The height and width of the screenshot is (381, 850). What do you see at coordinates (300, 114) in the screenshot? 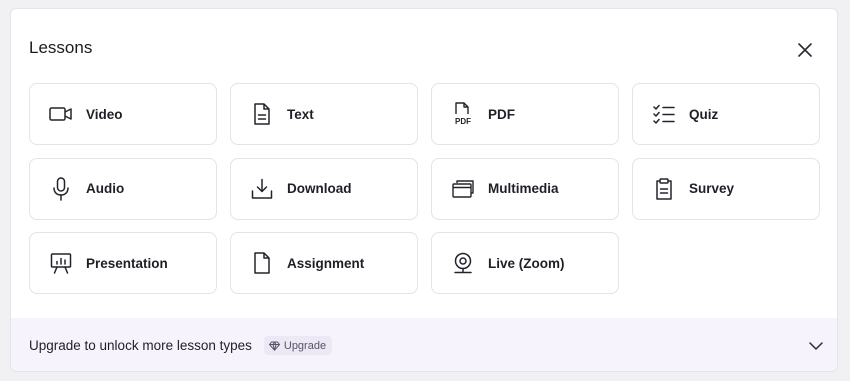
I see `lesson-type-label: Text` at bounding box center [300, 114].